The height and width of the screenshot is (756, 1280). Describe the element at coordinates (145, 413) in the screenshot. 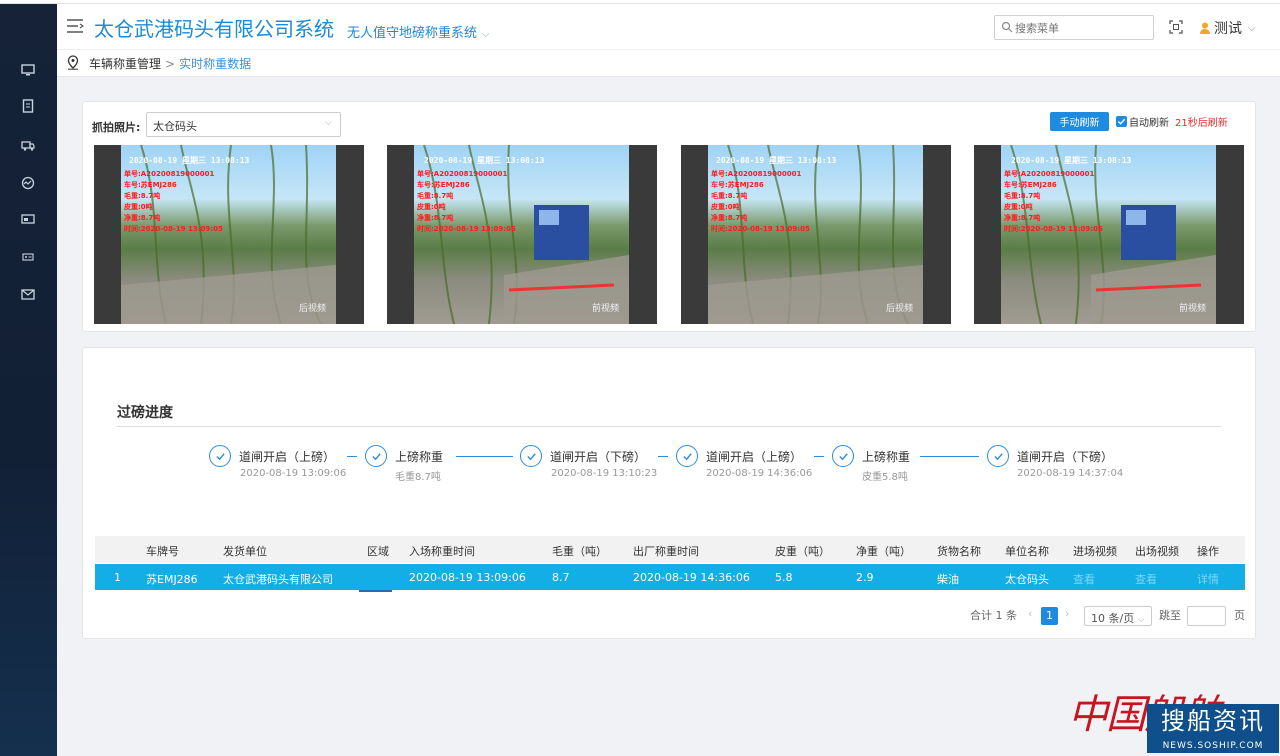

I see `progress-title: 过磅进度` at that location.